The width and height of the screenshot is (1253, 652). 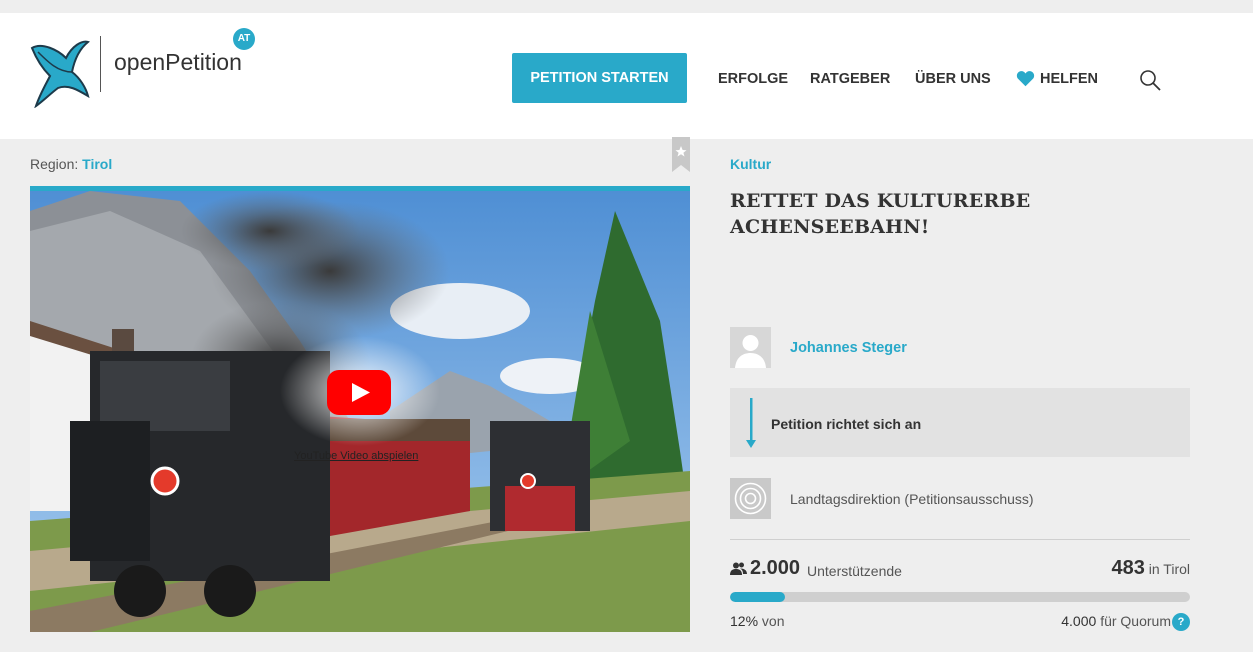 I want to click on nav-item-helfen: HELFEN, so click(x=1069, y=79).